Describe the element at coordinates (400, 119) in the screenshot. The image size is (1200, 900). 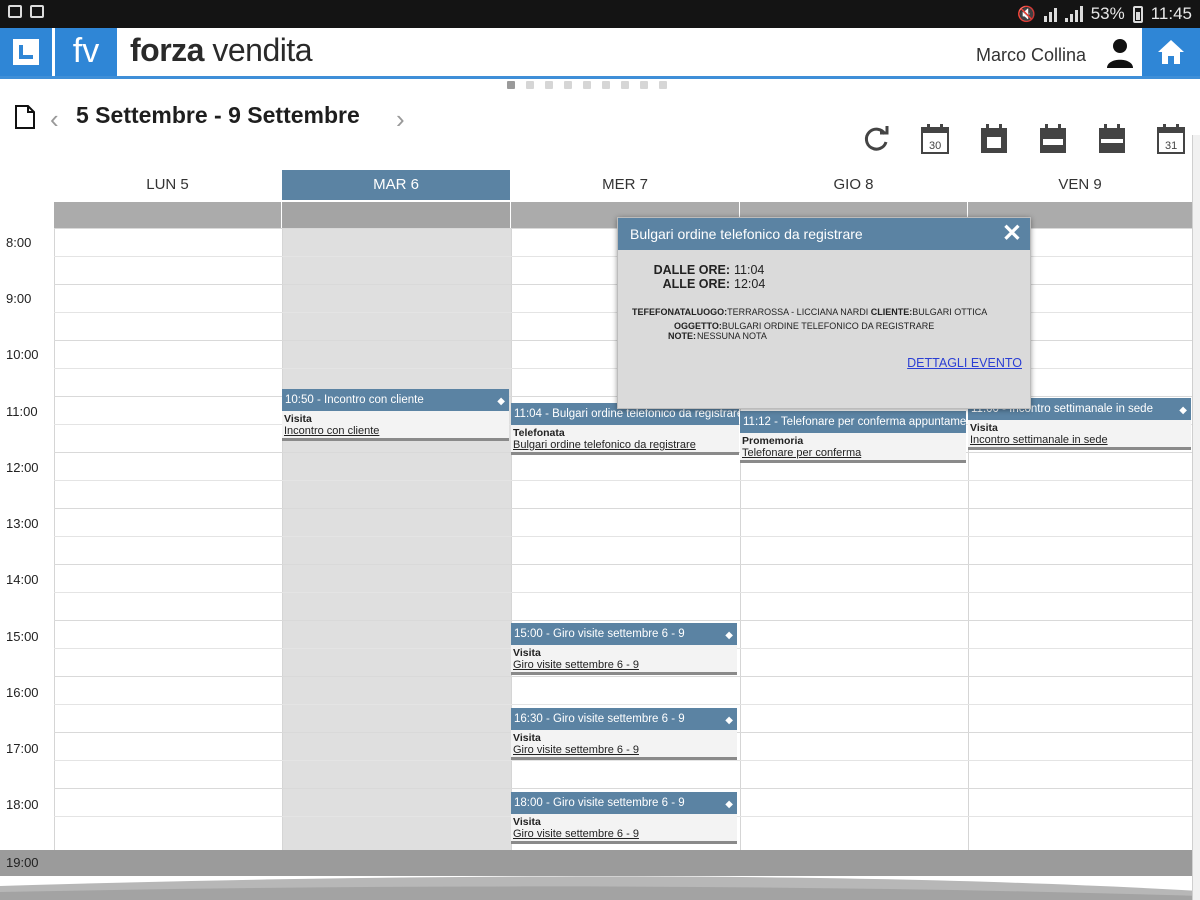
I see `next-week-button: ›` at that location.